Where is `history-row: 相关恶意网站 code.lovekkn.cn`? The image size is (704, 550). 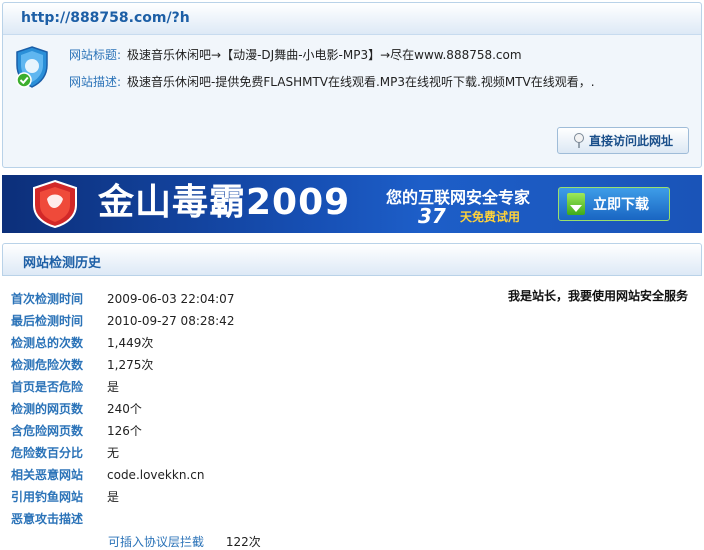
history-row: 相关恶意网站 code.lovekkn.cn is located at coordinates (122, 476).